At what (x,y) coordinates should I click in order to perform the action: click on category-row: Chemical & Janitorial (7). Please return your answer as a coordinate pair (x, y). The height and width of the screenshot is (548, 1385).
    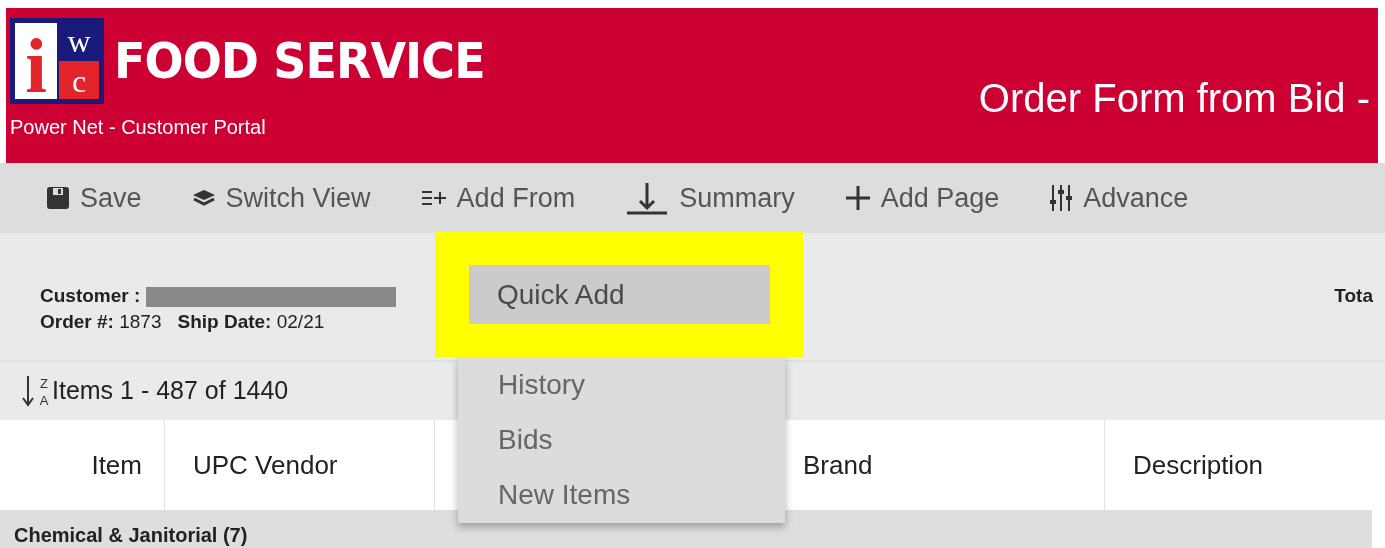
    Looking at the image, I should click on (686, 529).